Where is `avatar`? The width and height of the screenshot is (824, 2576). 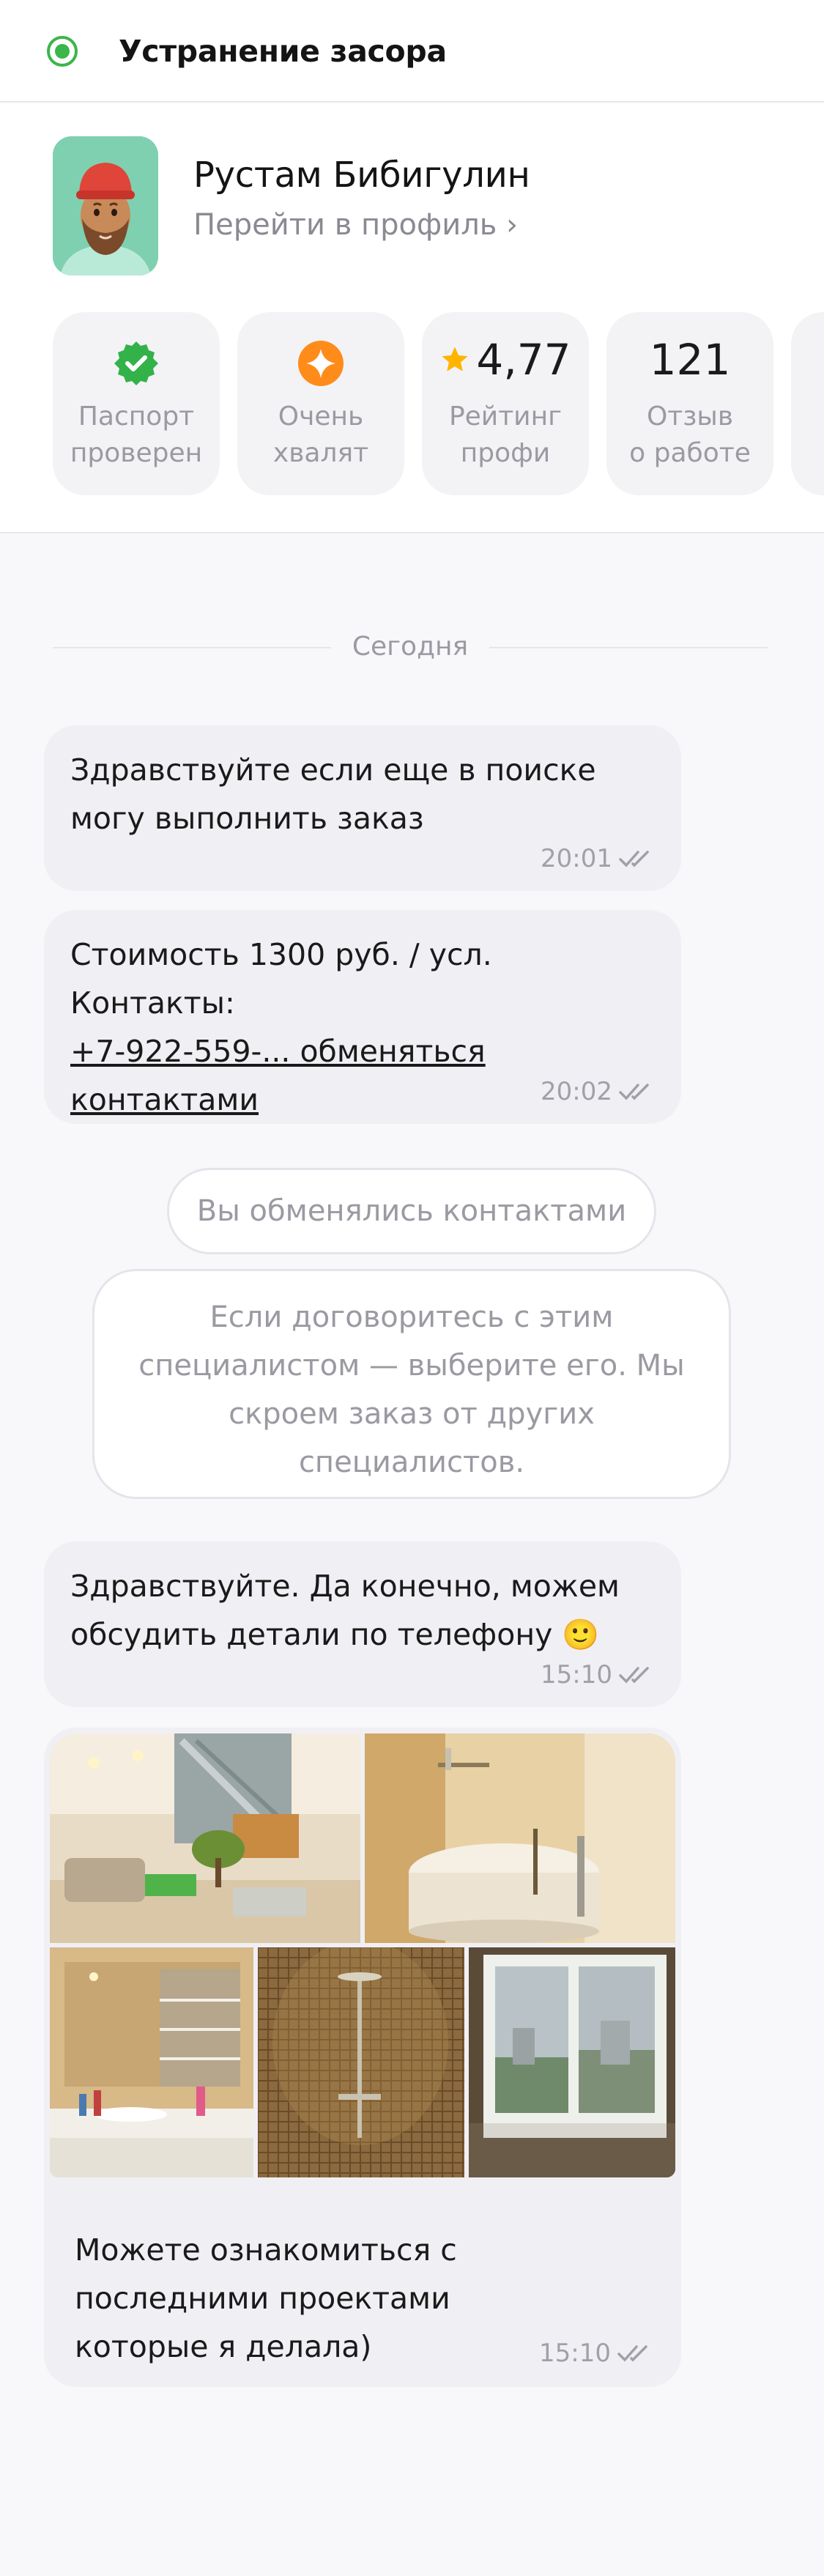 avatar is located at coordinates (105, 205).